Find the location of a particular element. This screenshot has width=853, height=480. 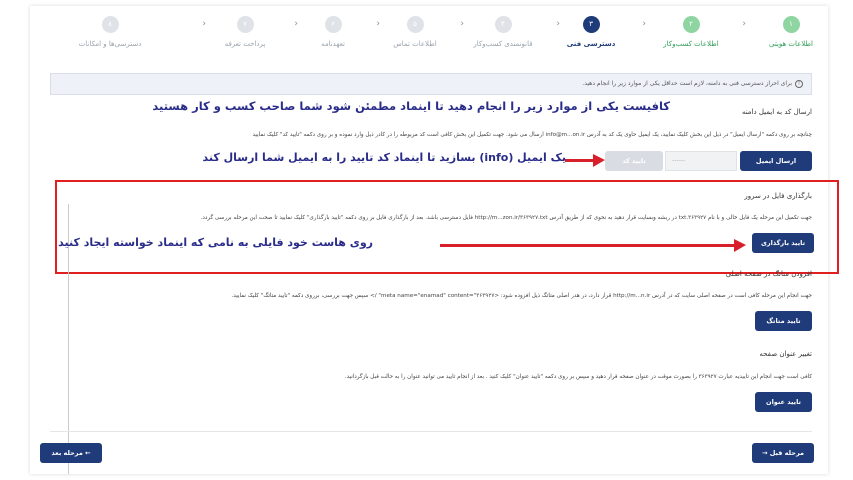

step-legal: ۴ قانونمندی کسب‌و‌کار is located at coordinates (503, 32).